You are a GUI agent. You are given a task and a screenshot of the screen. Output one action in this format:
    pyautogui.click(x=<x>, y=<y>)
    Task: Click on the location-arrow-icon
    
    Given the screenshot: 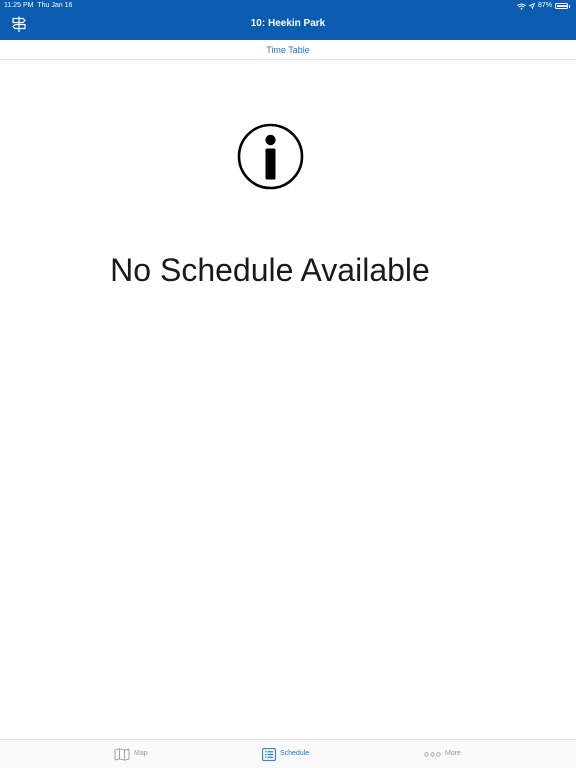 What is the action you would take?
    pyautogui.click(x=531, y=6)
    